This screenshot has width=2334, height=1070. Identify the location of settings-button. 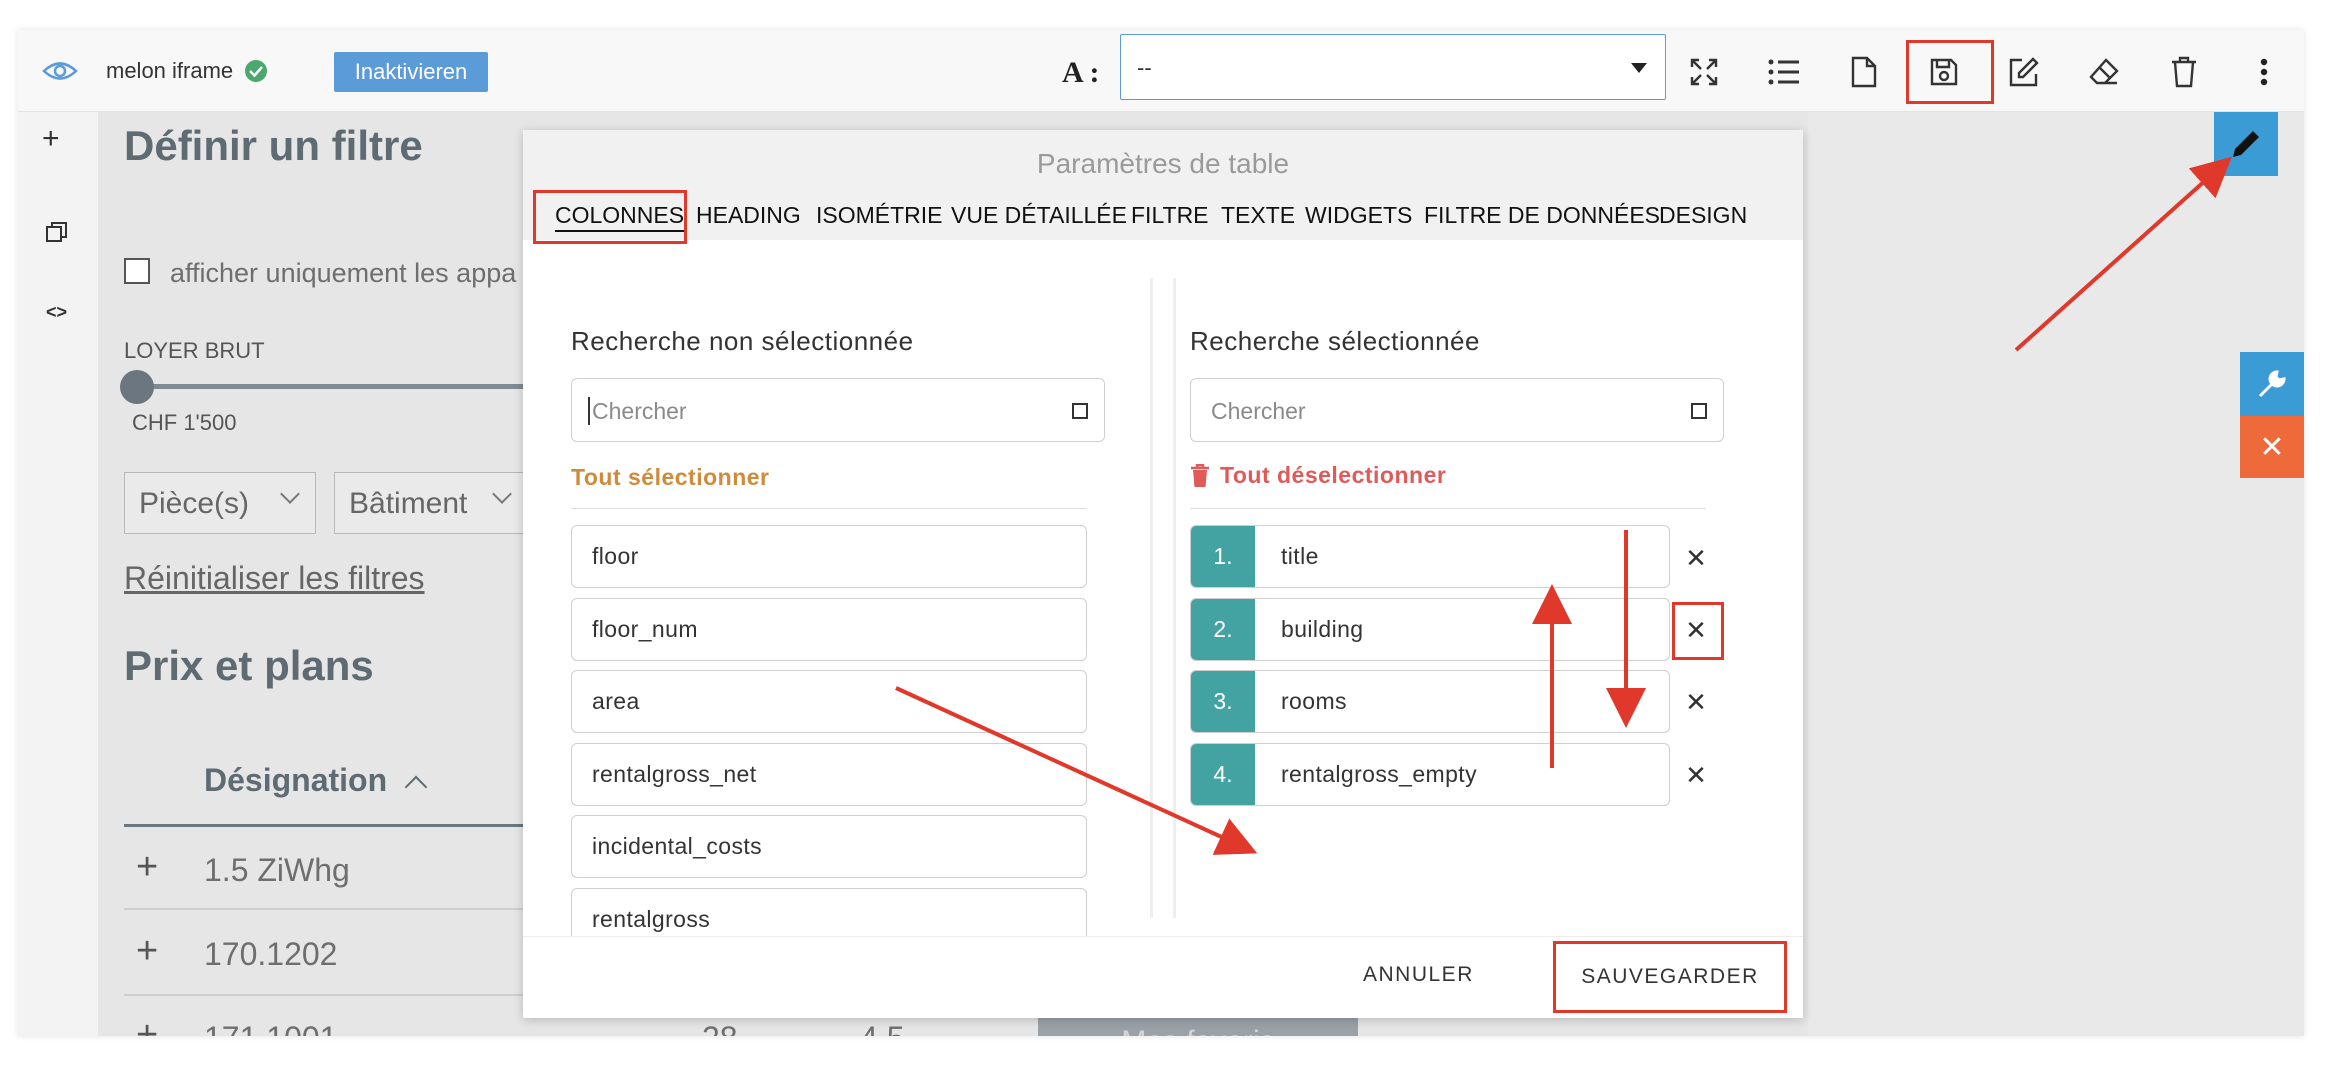
(2272, 384).